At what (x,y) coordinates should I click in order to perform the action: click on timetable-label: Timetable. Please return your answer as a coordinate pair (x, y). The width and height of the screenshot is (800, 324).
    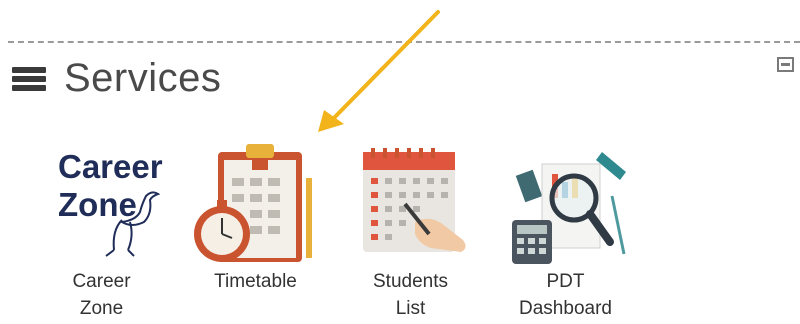
    Looking at the image, I should click on (255, 281).